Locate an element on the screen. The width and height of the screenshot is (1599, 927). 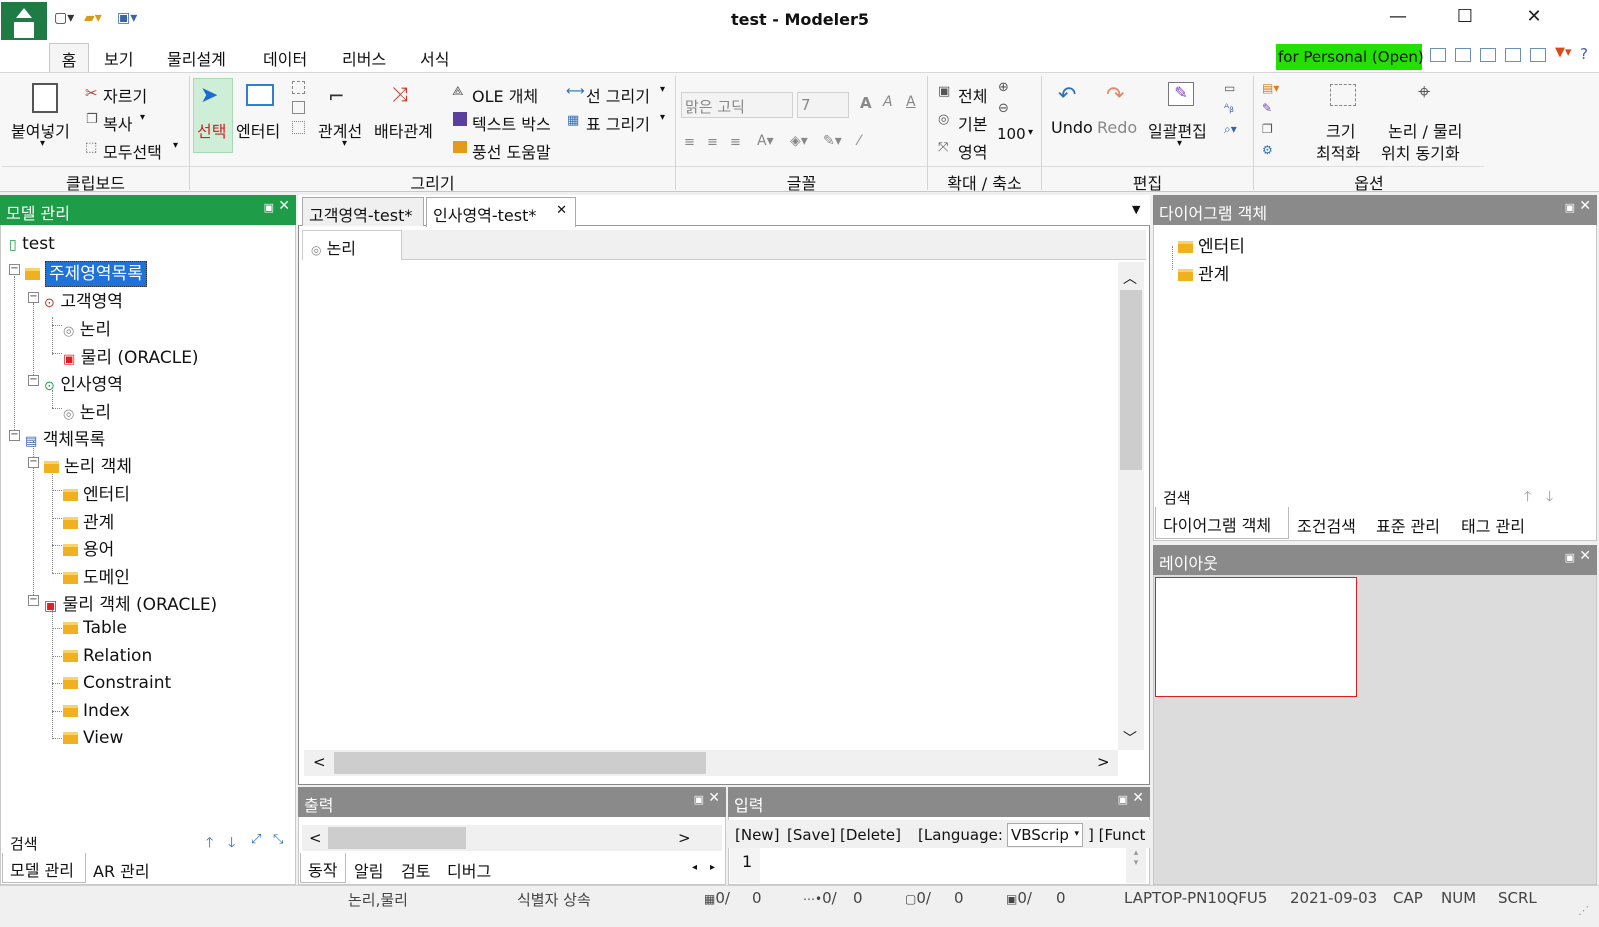
close-button: ✕ is located at coordinates (1534, 20).